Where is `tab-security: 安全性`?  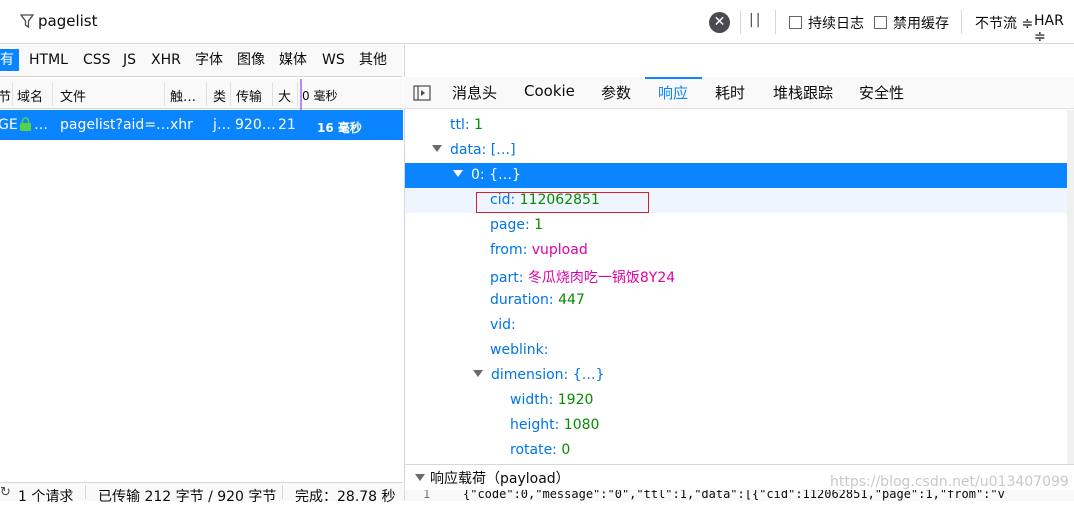 tab-security: 安全性 is located at coordinates (881, 92).